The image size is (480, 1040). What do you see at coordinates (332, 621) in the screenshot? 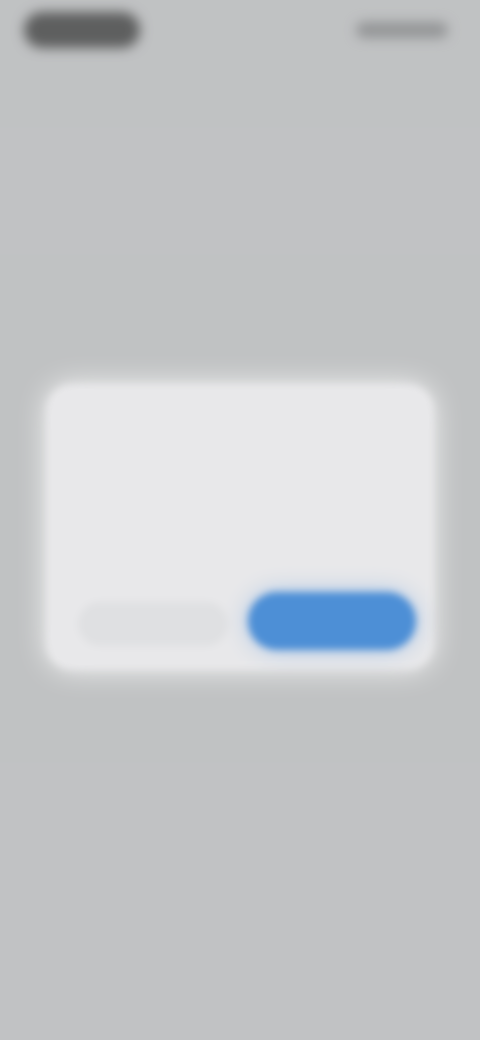
I see `confirm-button` at bounding box center [332, 621].